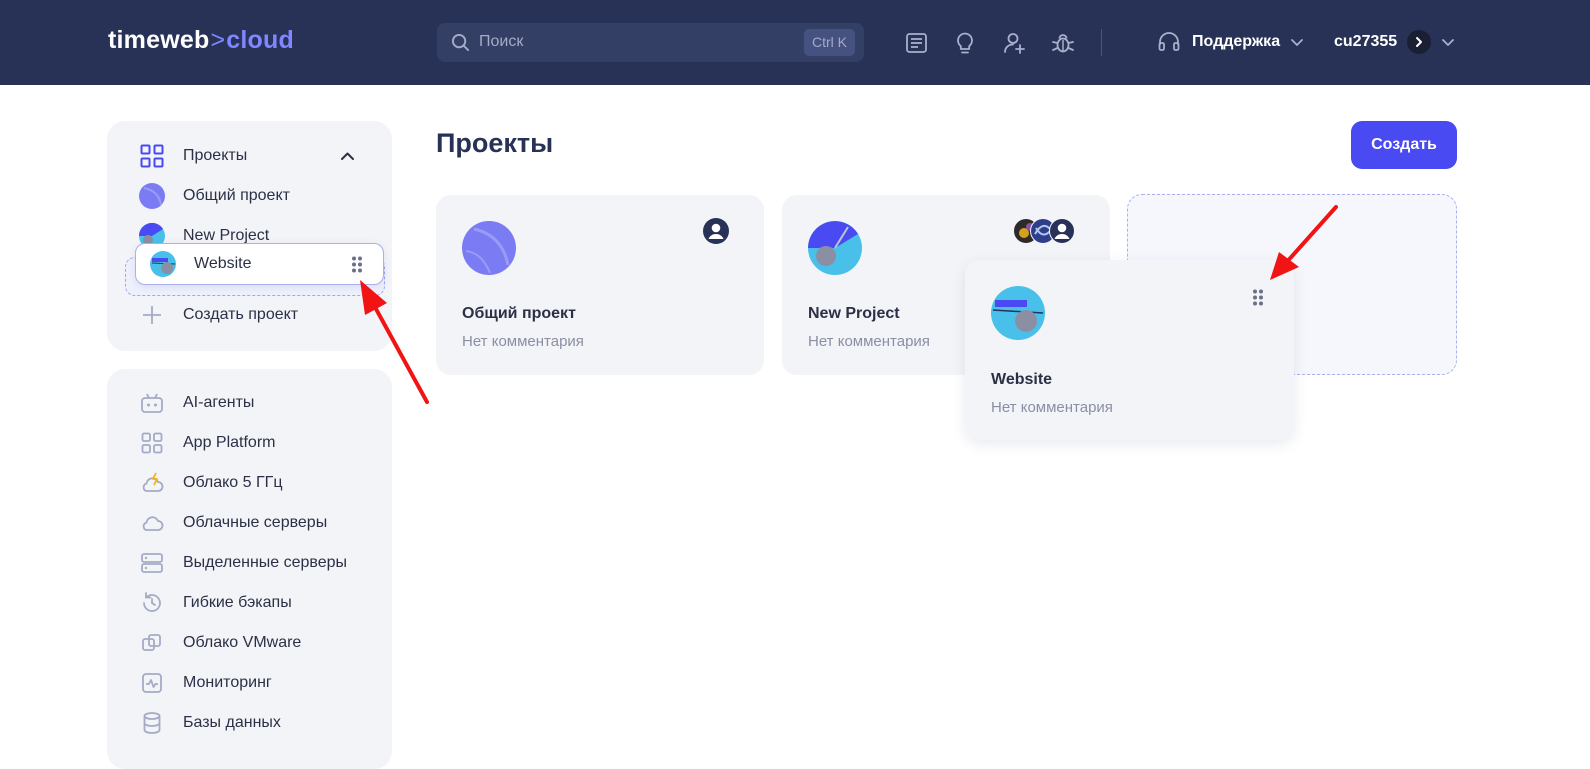 This screenshot has height=769, width=1590. I want to click on search-shortcut-badge: Ctrl K, so click(829, 42).